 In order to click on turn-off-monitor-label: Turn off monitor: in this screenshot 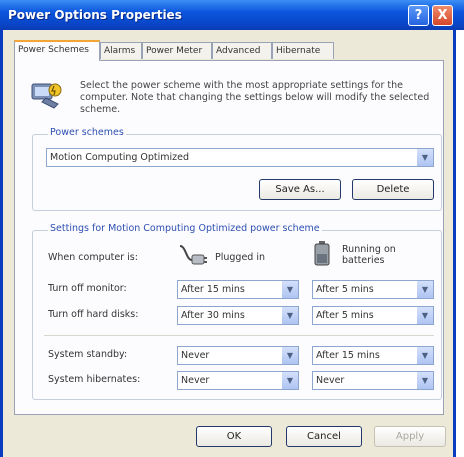, I will do `click(87, 288)`.